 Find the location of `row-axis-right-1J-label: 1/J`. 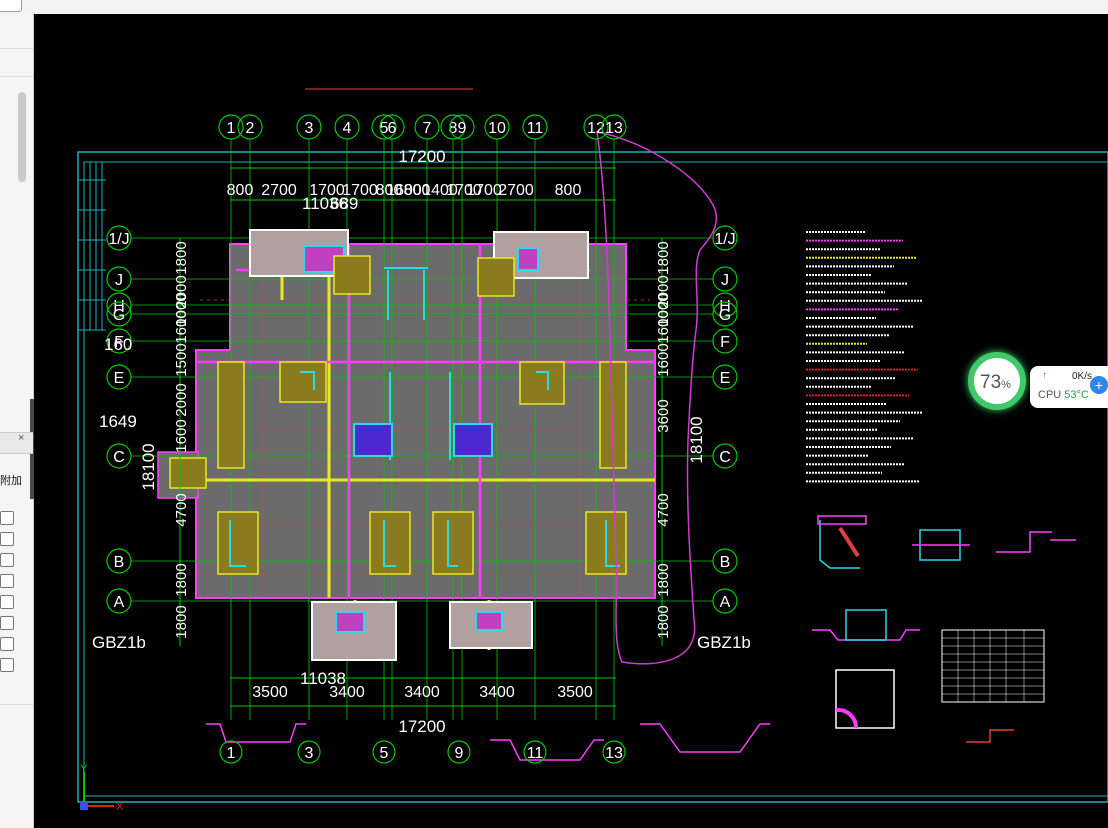

row-axis-right-1J-label: 1/J is located at coordinates (724, 239).